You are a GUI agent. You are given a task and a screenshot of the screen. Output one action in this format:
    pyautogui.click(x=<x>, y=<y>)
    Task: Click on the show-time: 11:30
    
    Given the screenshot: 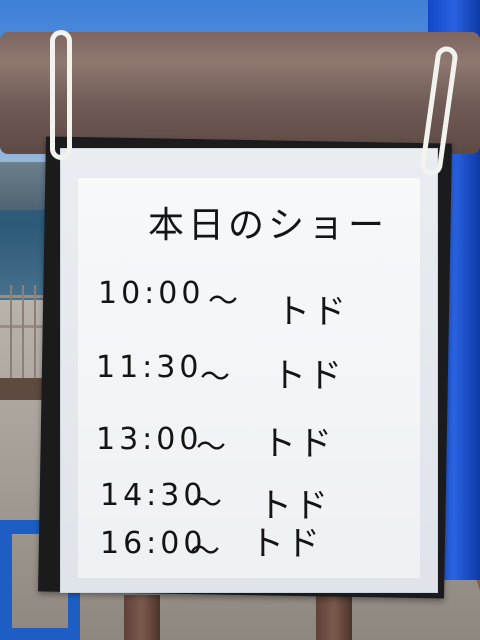 What is the action you would take?
    pyautogui.click(x=149, y=367)
    